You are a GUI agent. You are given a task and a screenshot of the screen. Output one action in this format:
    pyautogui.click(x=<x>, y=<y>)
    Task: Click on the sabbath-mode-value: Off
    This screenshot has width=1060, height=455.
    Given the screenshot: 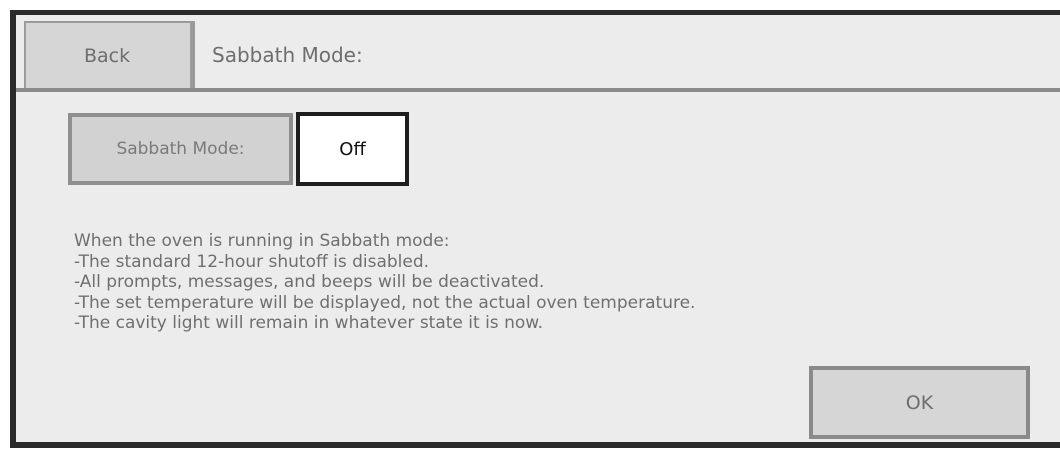 What is the action you would take?
    pyautogui.click(x=352, y=149)
    